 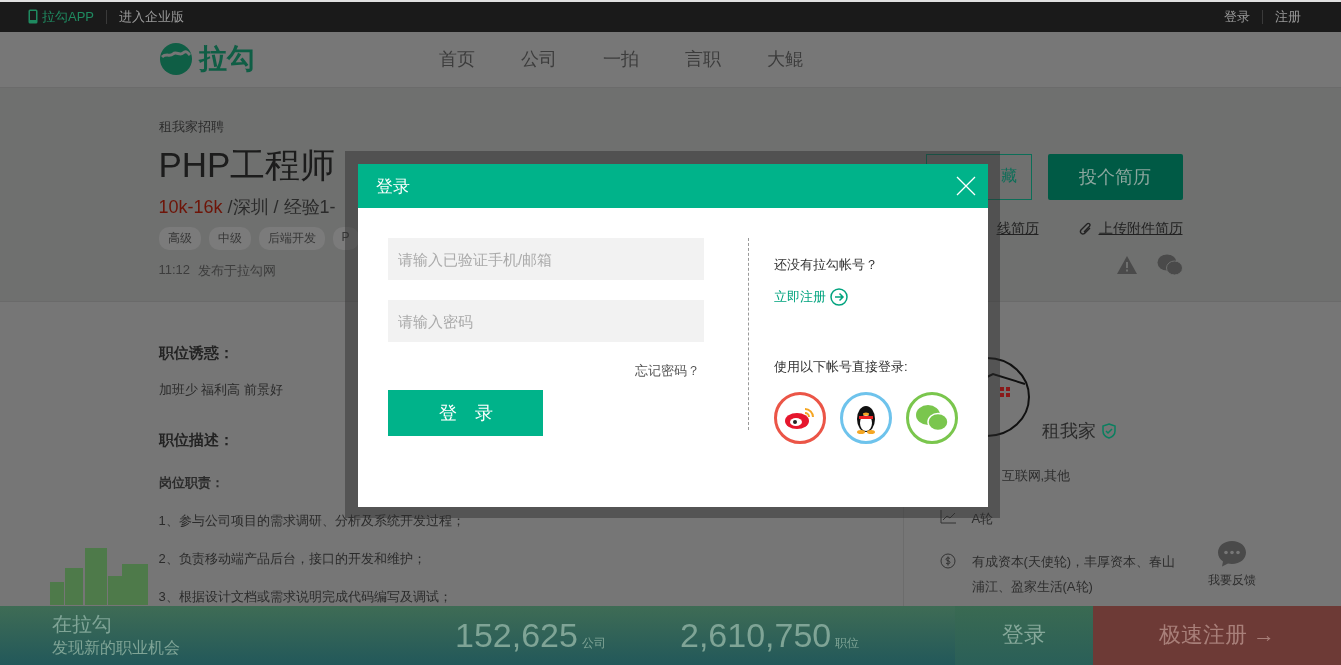 What do you see at coordinates (247, 207) in the screenshot?
I see `job-meta: 10k-16k /深圳 / 经验1-` at bounding box center [247, 207].